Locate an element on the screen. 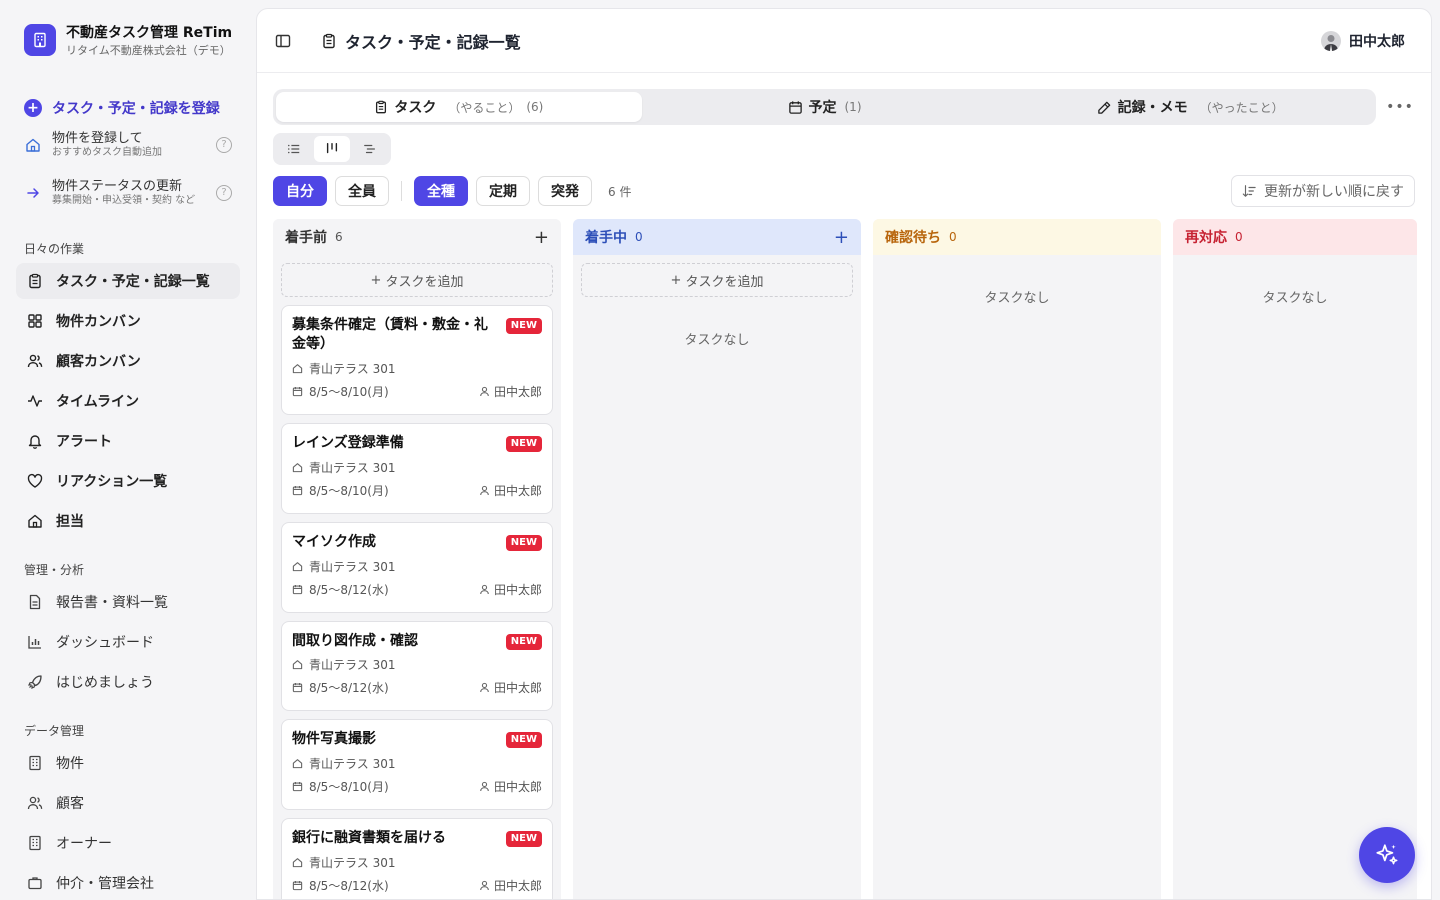  filter-sudden: 突発 is located at coordinates (565, 191).